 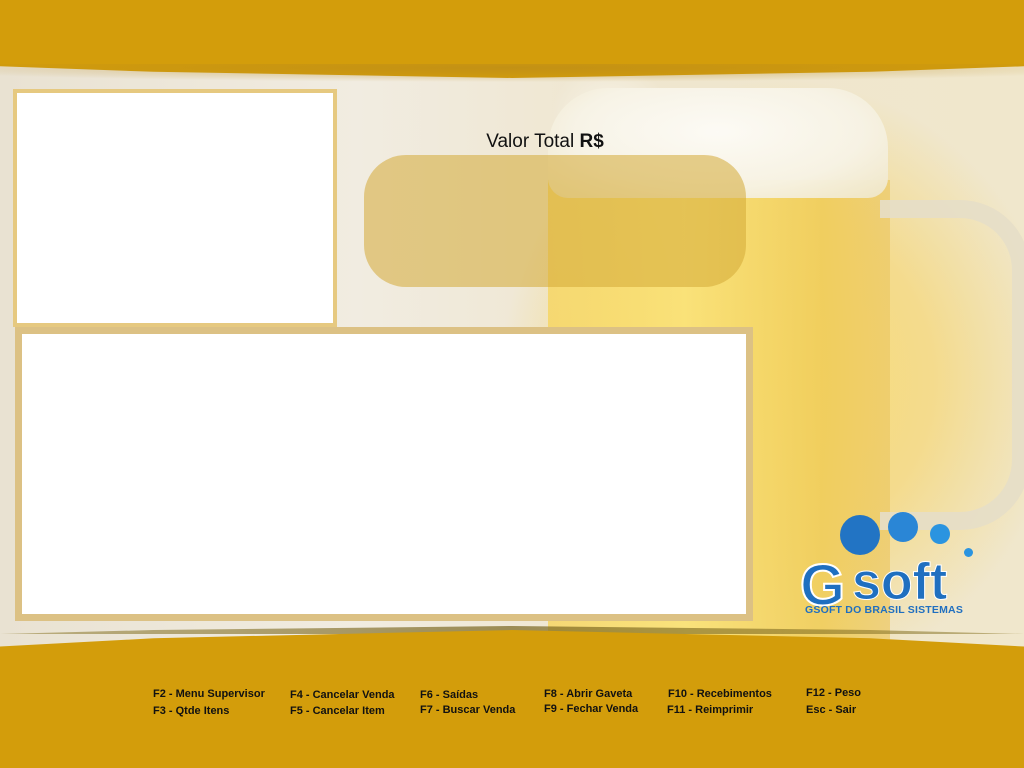 What do you see at coordinates (175, 208) in the screenshot?
I see `product-image-panel` at bounding box center [175, 208].